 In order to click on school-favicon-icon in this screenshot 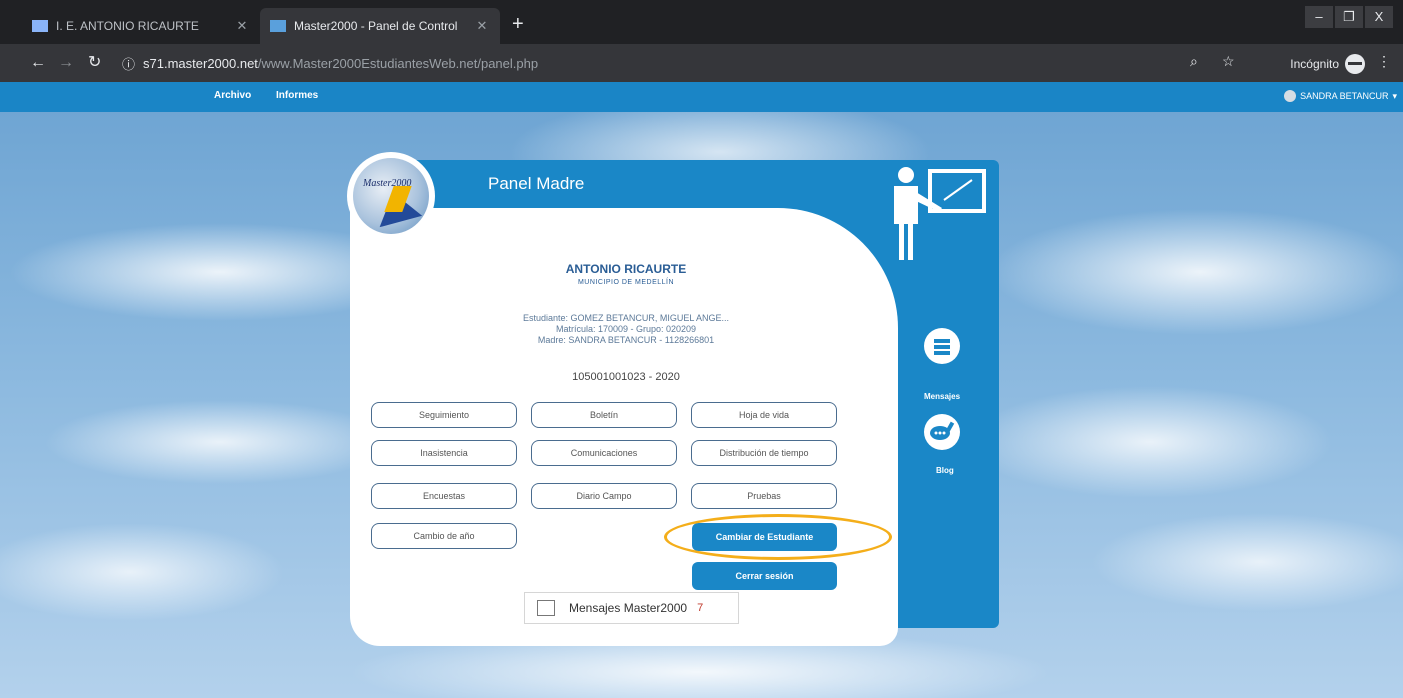, I will do `click(40, 26)`.